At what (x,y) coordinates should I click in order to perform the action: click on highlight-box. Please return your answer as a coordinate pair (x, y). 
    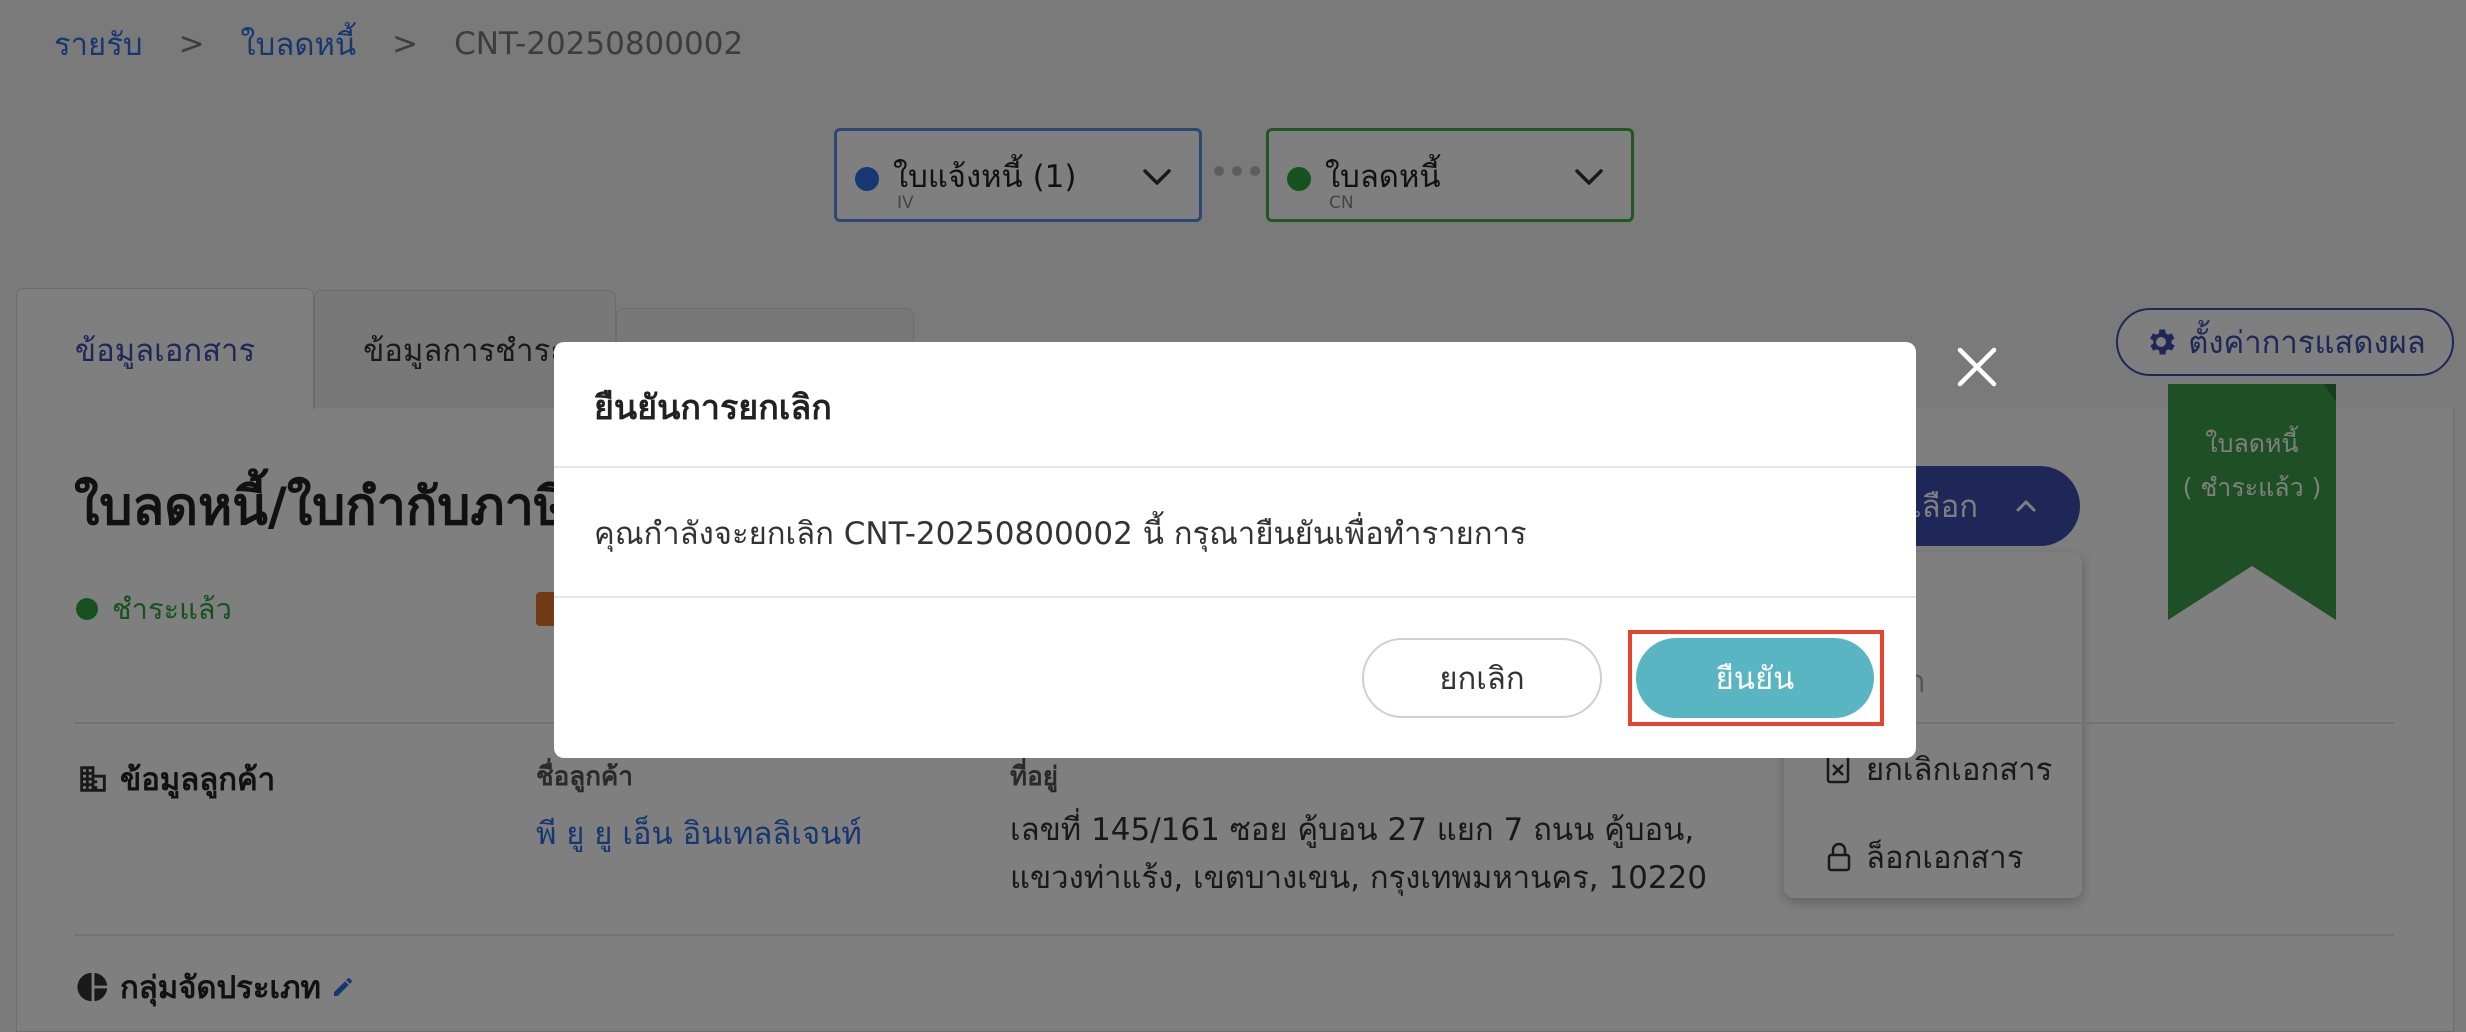
    Looking at the image, I should click on (1756, 678).